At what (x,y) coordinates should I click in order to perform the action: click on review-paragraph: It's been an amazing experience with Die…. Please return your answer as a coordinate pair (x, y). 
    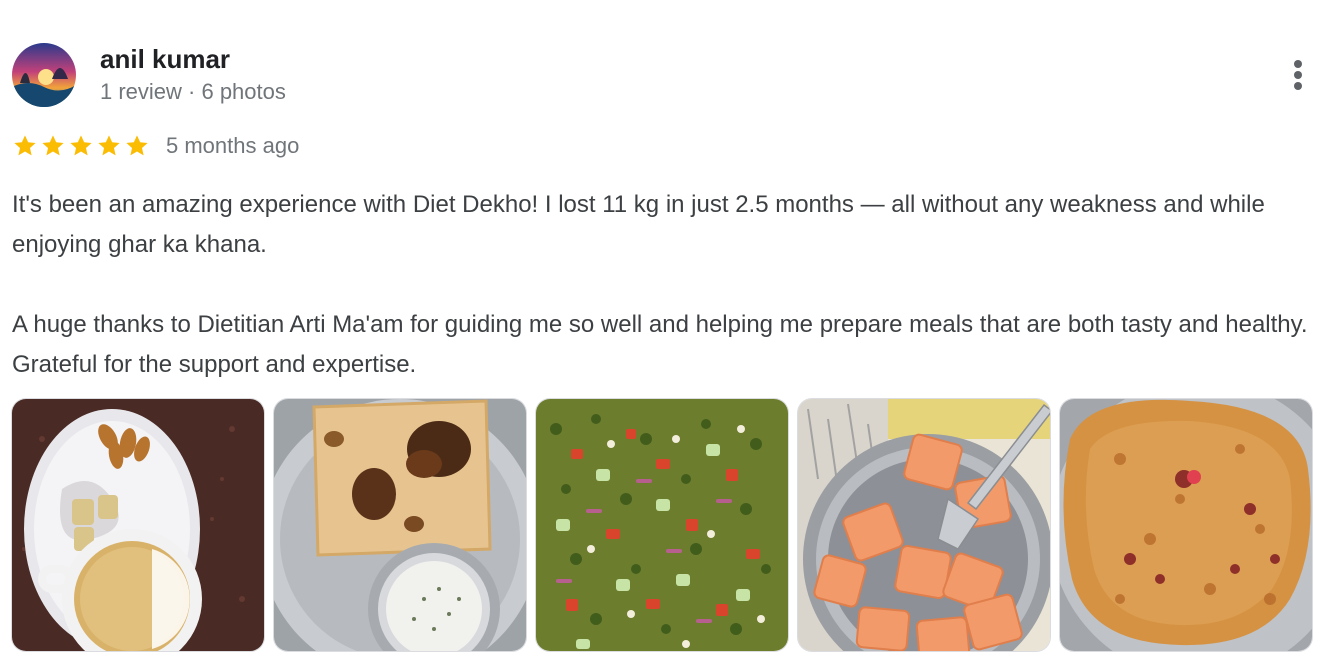
    Looking at the image, I should click on (638, 224).